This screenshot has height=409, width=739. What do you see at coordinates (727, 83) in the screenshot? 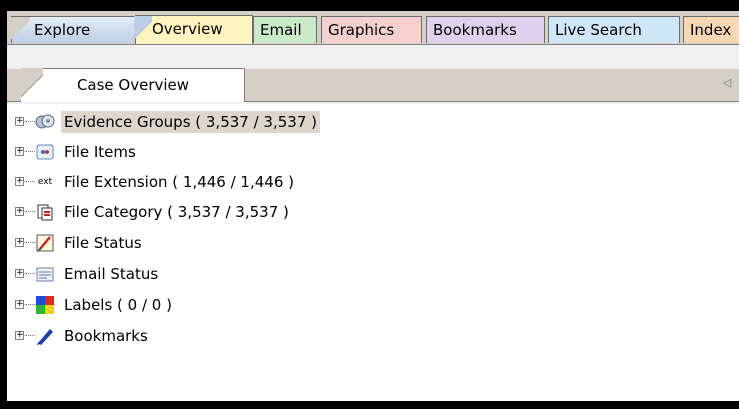
I see `scroll-left-icon: ◁` at bounding box center [727, 83].